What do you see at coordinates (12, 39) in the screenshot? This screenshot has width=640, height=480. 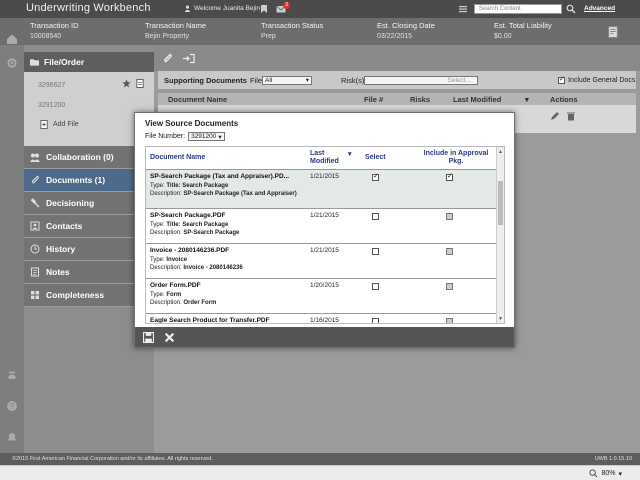 I see `home-icon` at bounding box center [12, 39].